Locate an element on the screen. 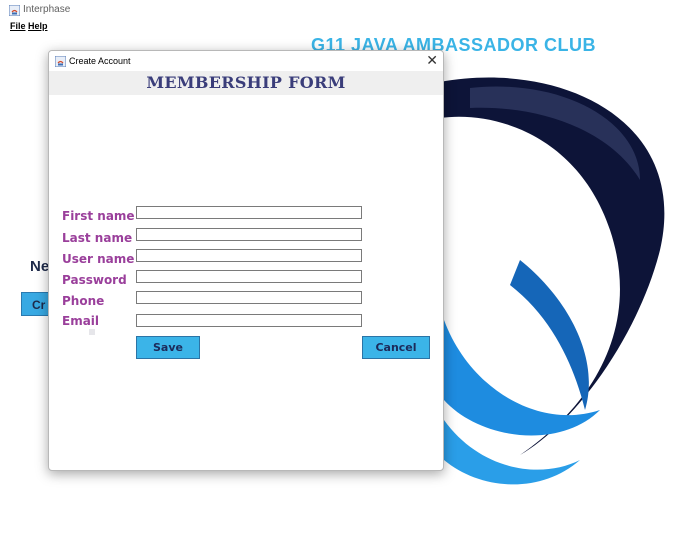 Image resolution: width=676 pixels, height=539 pixels. save-button: Save is located at coordinates (168, 347).